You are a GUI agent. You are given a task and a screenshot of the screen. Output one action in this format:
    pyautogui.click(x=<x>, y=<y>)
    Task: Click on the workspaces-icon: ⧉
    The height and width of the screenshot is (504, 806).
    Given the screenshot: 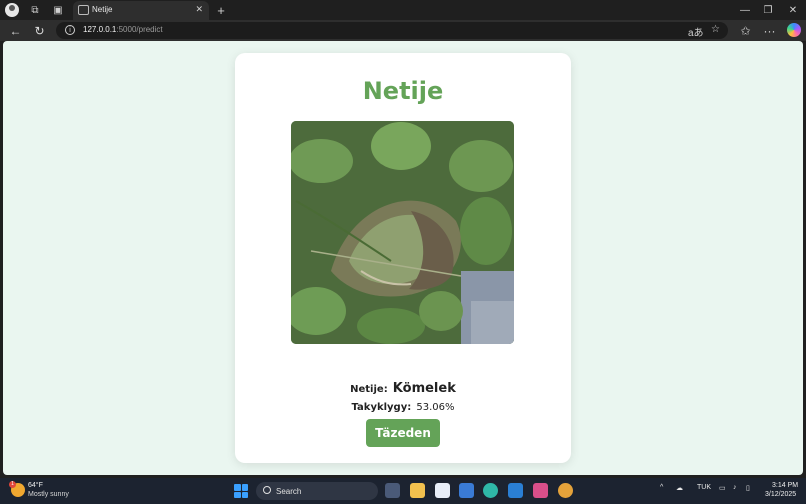 What is the action you would take?
    pyautogui.click(x=35, y=10)
    